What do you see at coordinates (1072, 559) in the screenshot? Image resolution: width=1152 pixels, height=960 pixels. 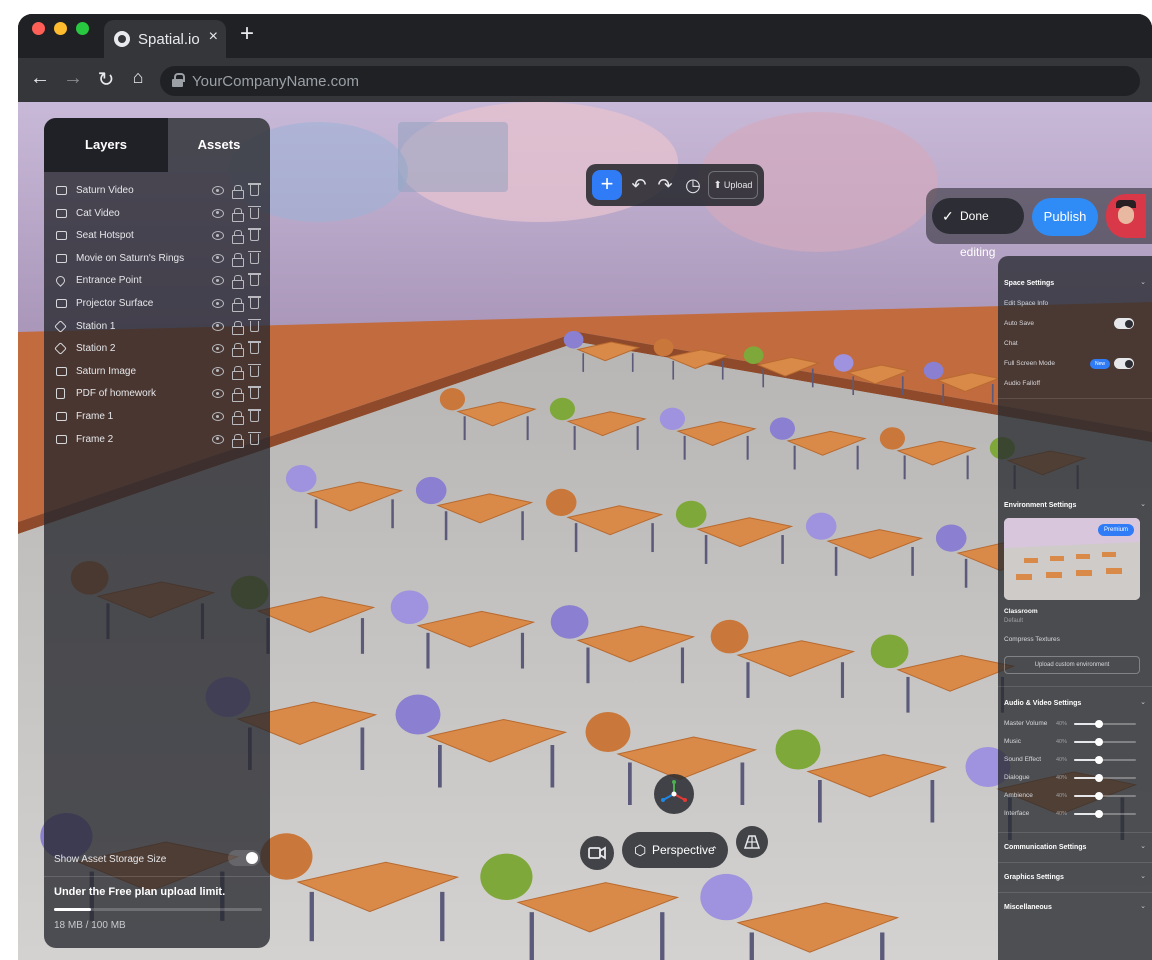 I see `environment-thumbnail: Premium` at bounding box center [1072, 559].